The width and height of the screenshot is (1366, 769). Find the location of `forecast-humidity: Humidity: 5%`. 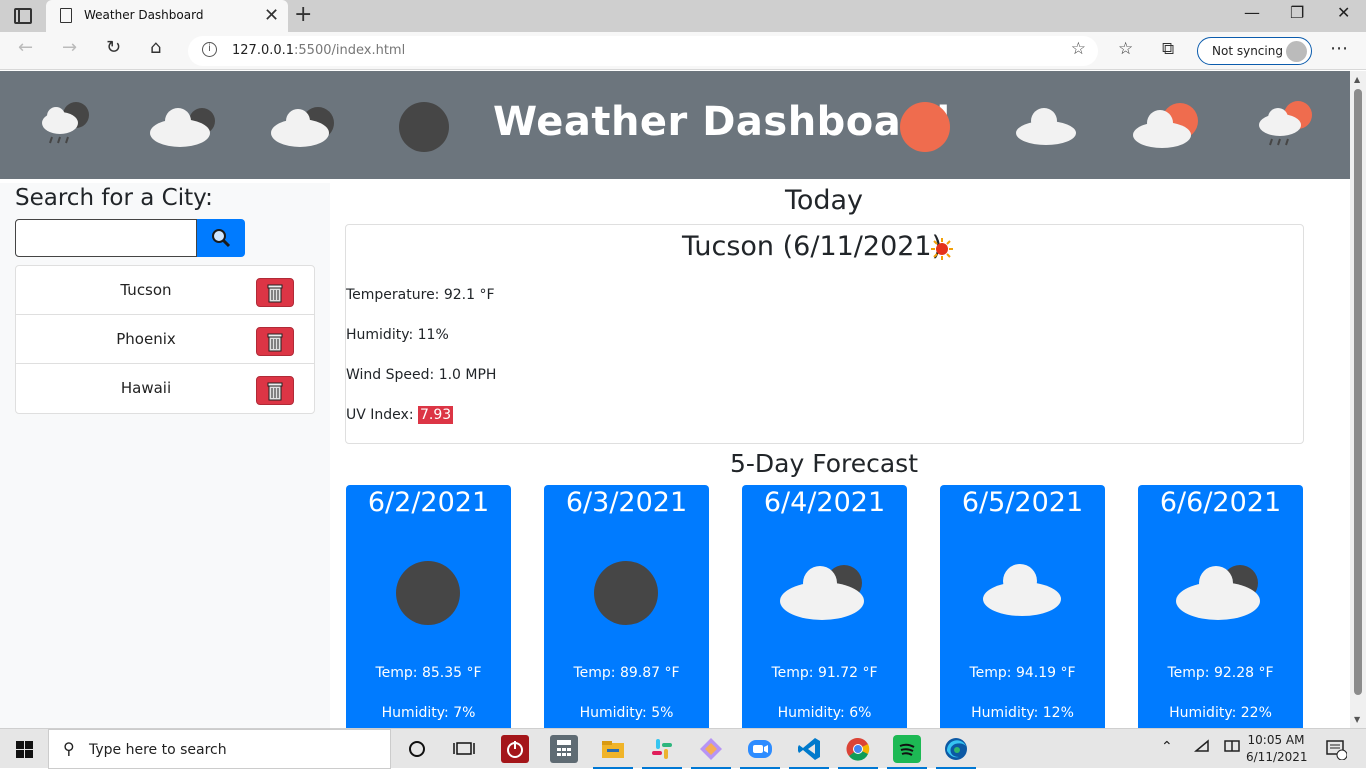

forecast-humidity: Humidity: 5% is located at coordinates (626, 713).